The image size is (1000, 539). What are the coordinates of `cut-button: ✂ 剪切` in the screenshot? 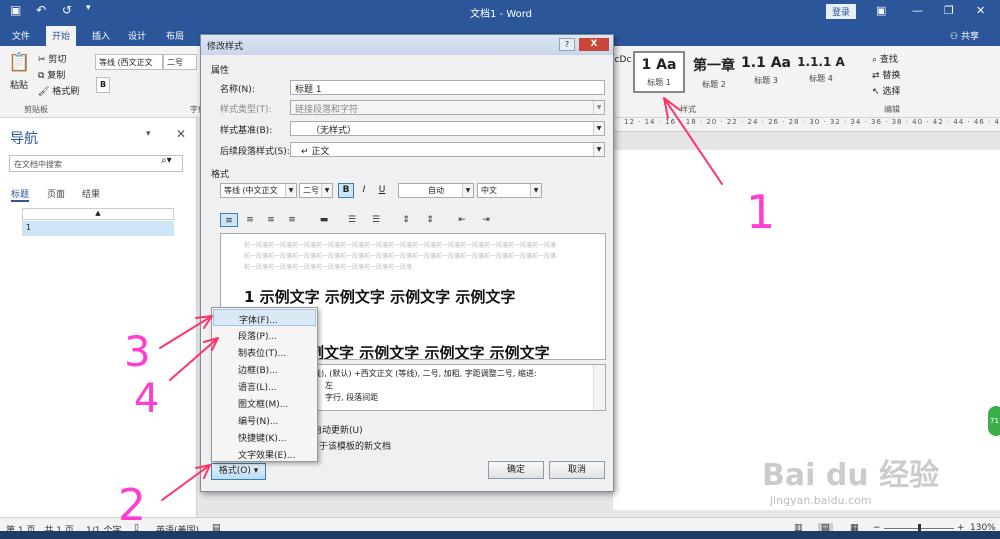 It's located at (52, 58).